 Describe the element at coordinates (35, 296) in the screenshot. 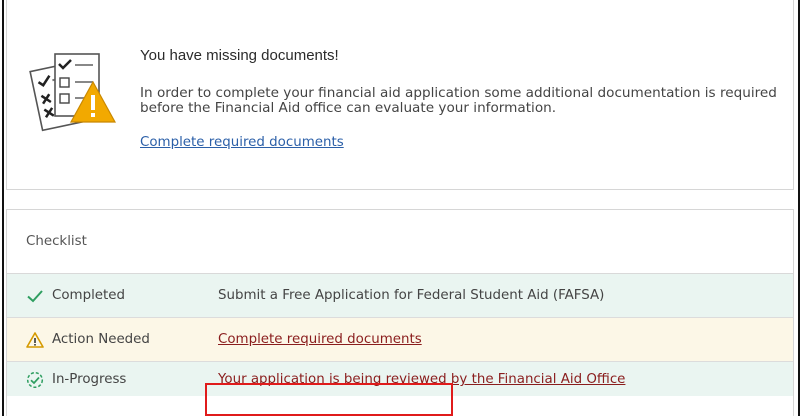

I see `check-icon` at that location.